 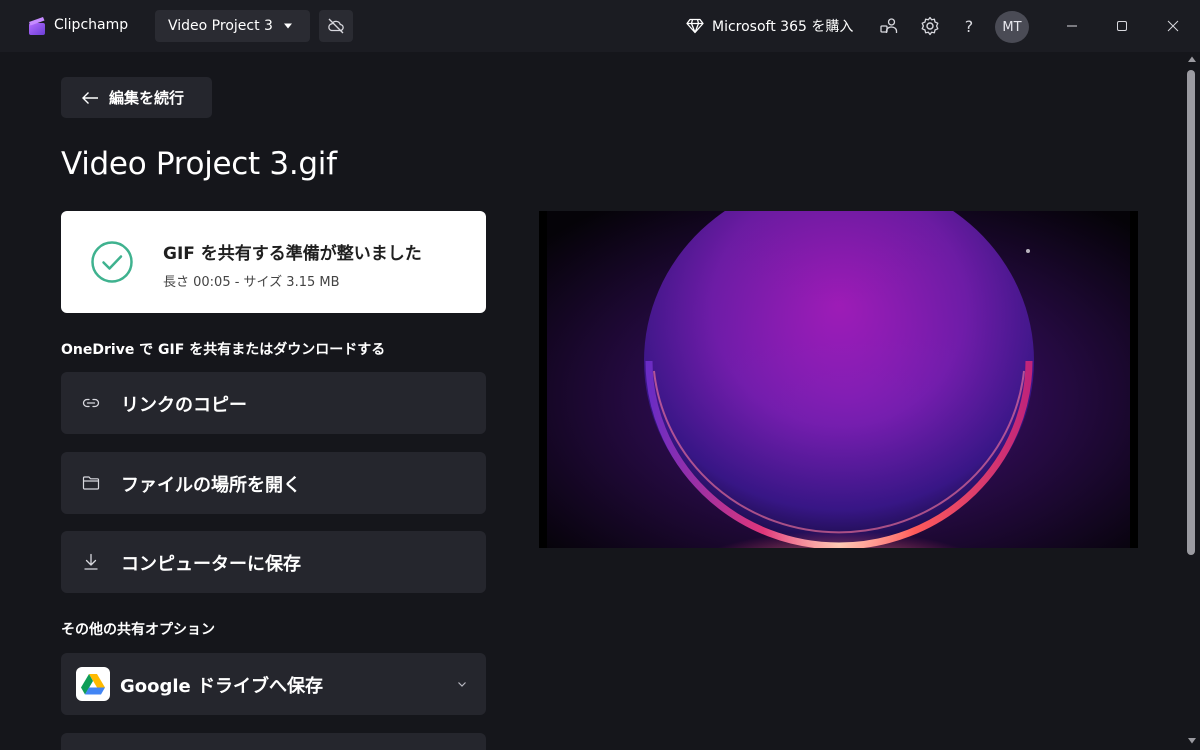 What do you see at coordinates (220, 26) in the screenshot?
I see `project-name-label: Video Project 3` at bounding box center [220, 26].